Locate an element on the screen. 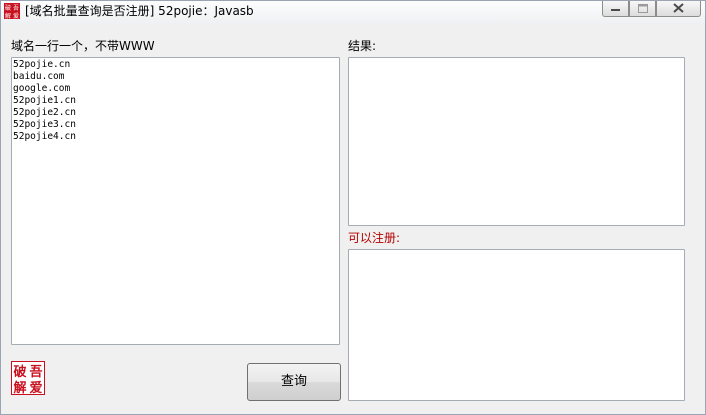 This screenshot has height=415, width=706. available-label: 可以注册: is located at coordinates (374, 238).